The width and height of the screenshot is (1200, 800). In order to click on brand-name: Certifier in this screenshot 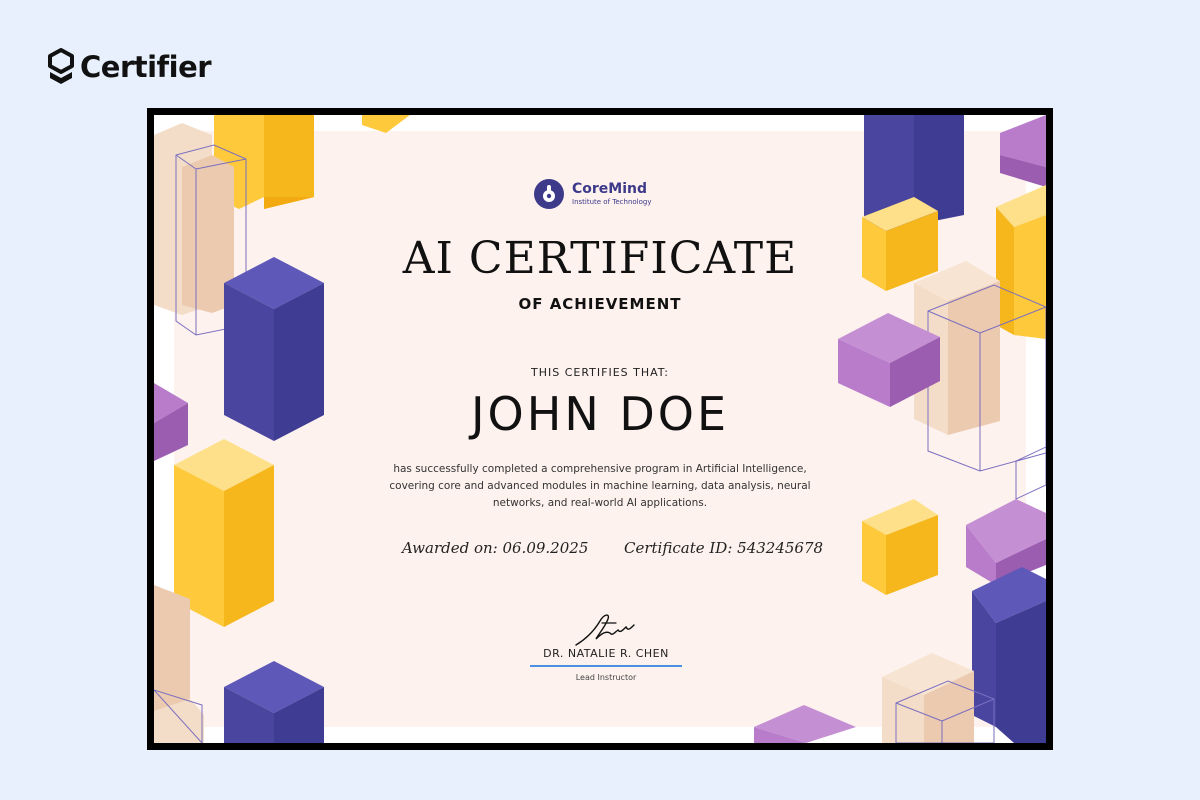, I will do `click(146, 67)`.